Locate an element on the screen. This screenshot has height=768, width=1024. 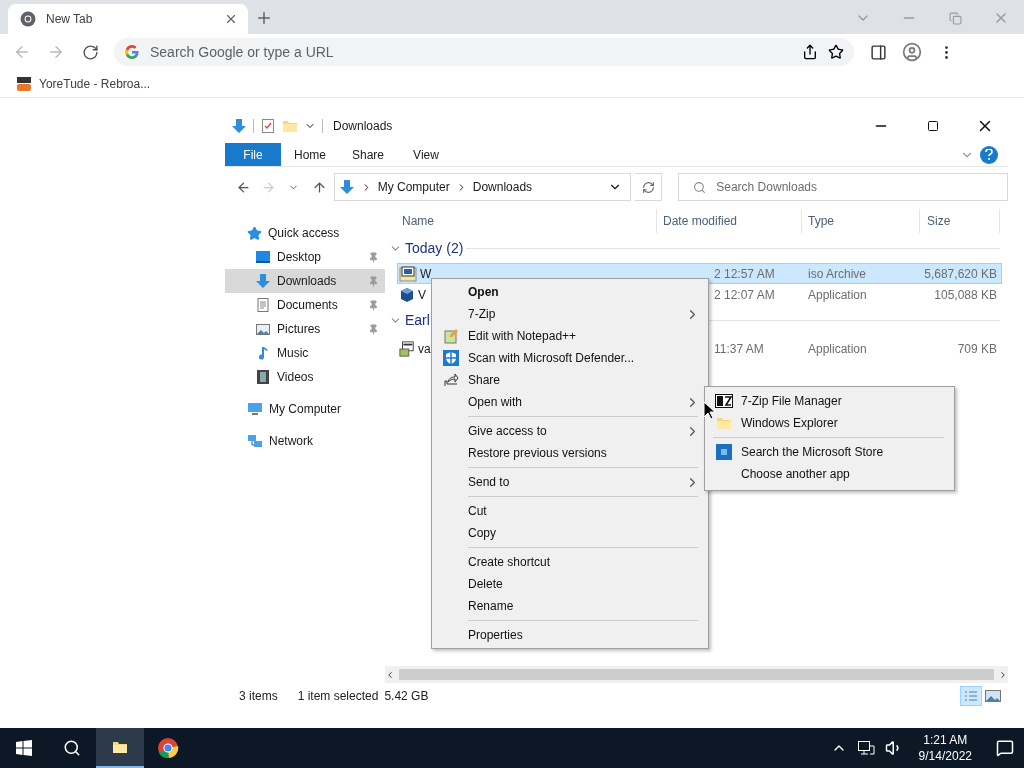
file-size: 709 KB is located at coordinates (977, 349).